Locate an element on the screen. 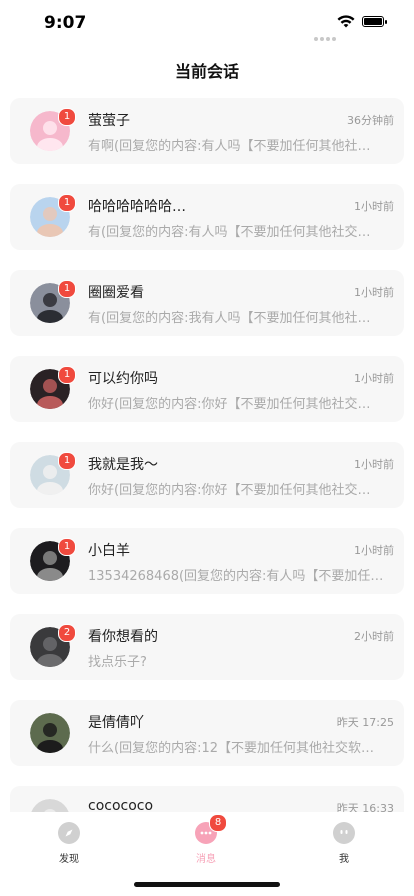 The image size is (414, 896). chat-icon: 8 is located at coordinates (211, 829).